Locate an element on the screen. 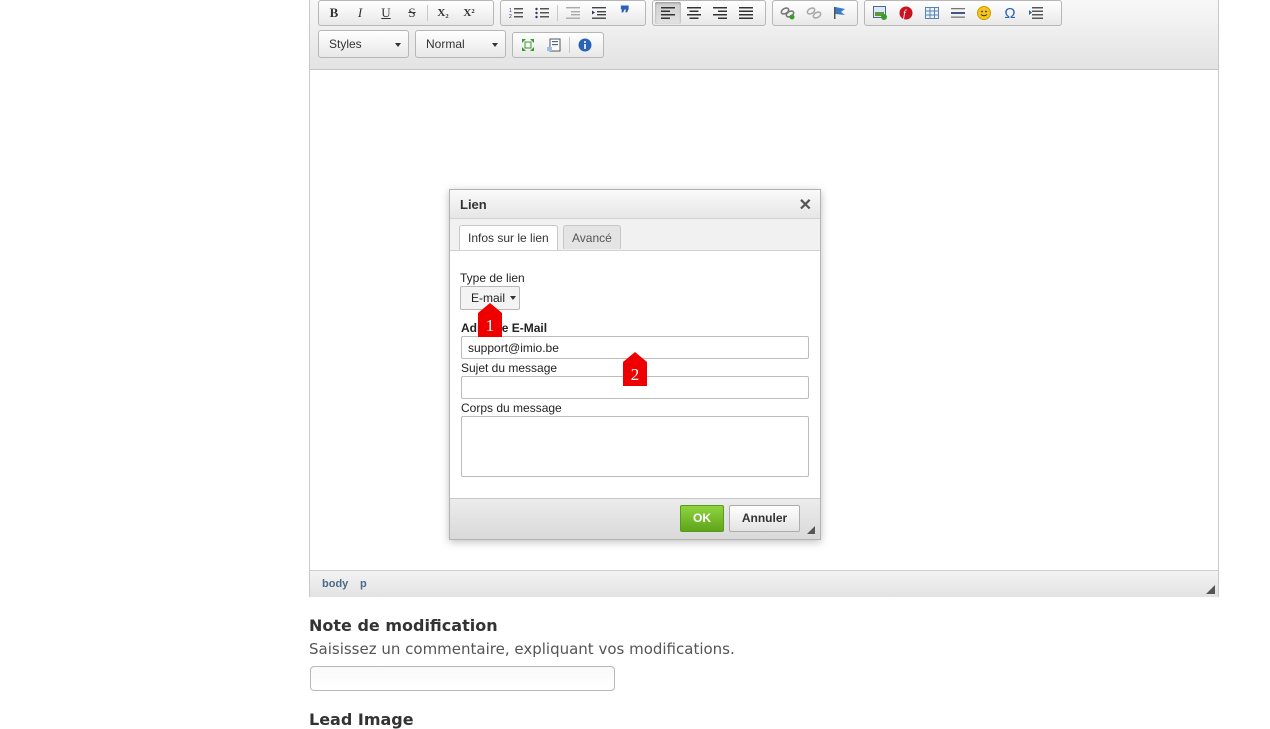  toolbar-group-insert: f Ω is located at coordinates (963, 13).